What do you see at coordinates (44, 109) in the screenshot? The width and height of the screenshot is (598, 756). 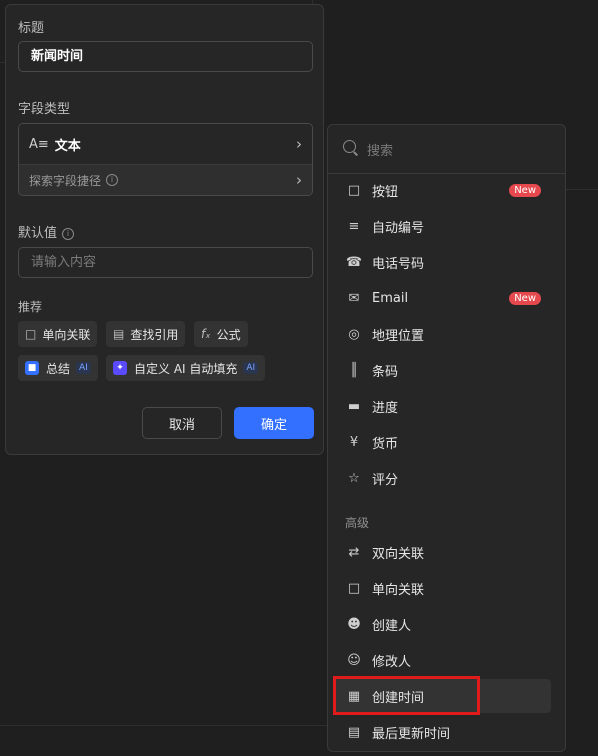 I see `field-type-label: 字段类型` at bounding box center [44, 109].